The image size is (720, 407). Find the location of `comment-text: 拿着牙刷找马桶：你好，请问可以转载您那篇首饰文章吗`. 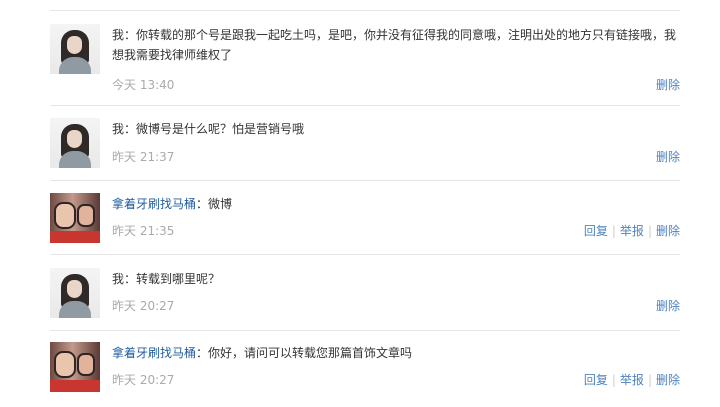

comment-text: 拿着牙刷找马桶：你好，请问可以转载您那篇首饰文章吗 is located at coordinates (396, 353).